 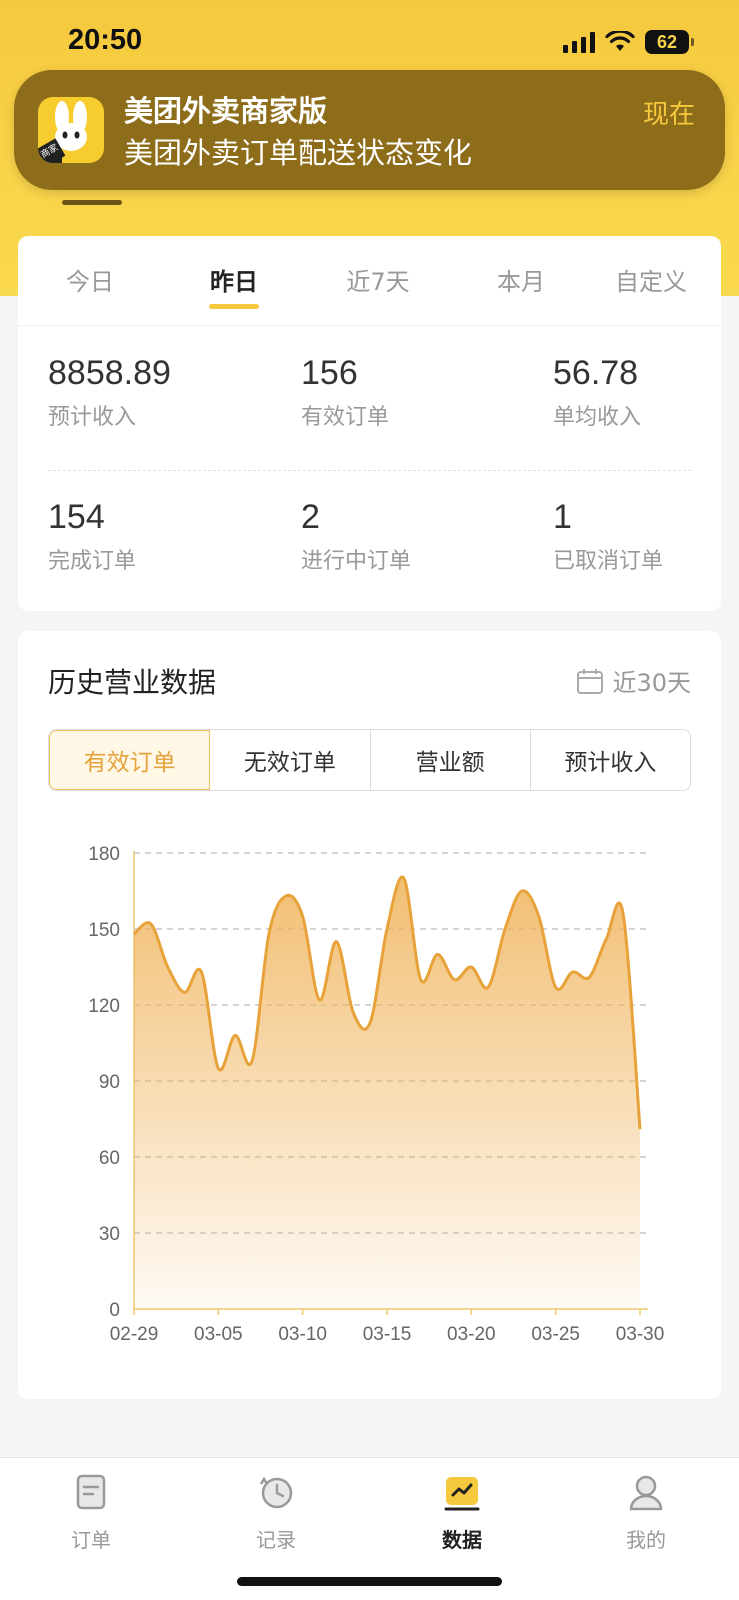 I want to click on date-range-selector: 近30天, so click(x=633, y=680).